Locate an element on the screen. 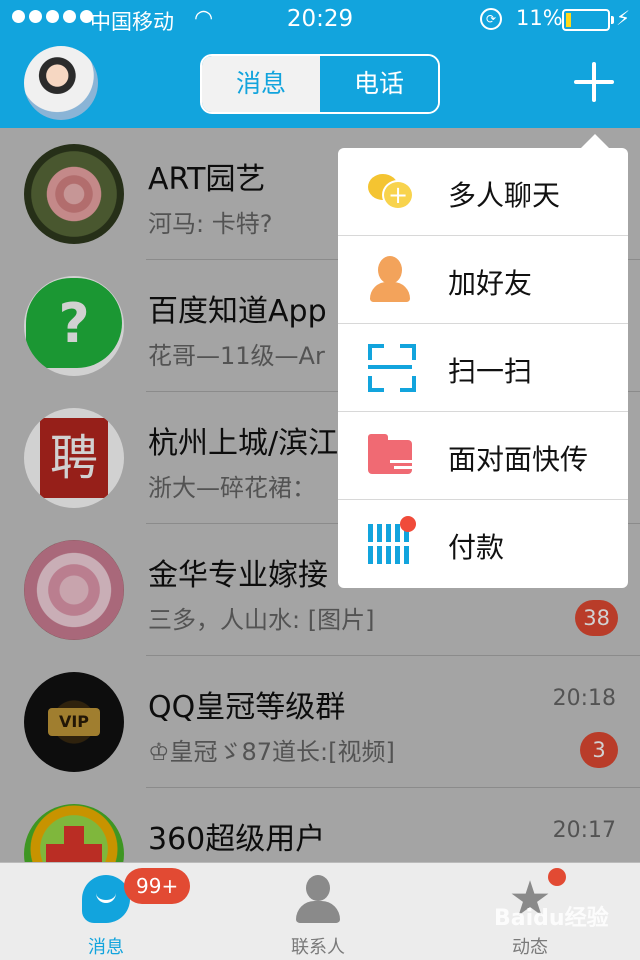 Image resolution: width=640 pixels, height=960 pixels. menu-item-group-chat: + 多人聊天 is located at coordinates (483, 192).